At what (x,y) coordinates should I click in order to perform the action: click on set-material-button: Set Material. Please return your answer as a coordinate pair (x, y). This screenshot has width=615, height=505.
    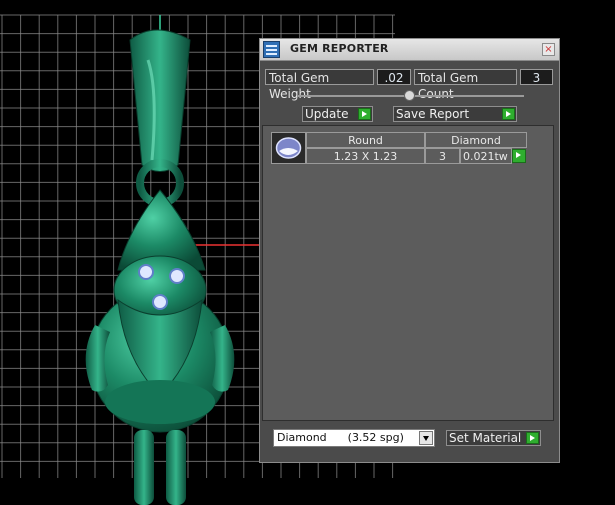
    Looking at the image, I should click on (493, 438).